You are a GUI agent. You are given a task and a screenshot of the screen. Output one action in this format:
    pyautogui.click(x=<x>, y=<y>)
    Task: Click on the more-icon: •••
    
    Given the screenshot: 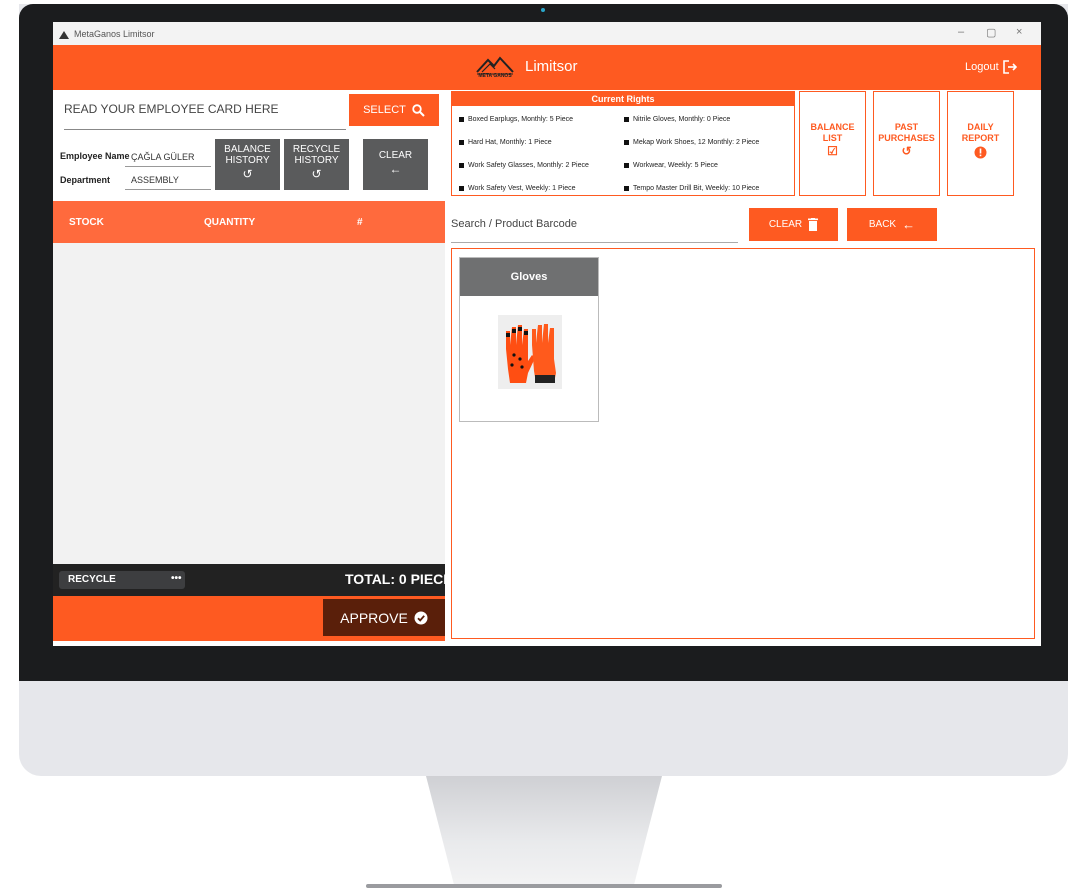 What is the action you would take?
    pyautogui.click(x=176, y=578)
    